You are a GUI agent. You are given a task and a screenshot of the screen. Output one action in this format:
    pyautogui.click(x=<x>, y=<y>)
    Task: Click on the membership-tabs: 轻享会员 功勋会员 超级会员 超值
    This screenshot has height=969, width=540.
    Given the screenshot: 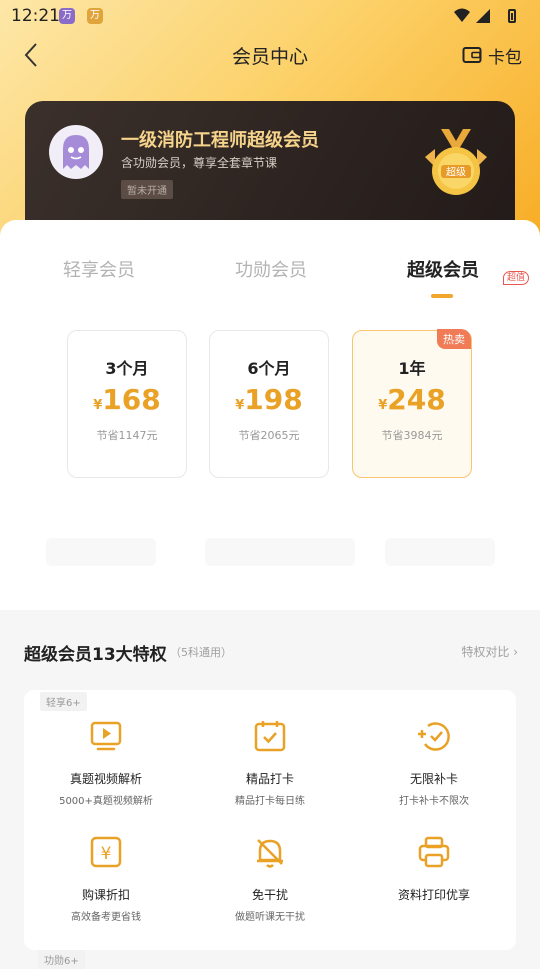 What is the action you would take?
    pyautogui.click(x=270, y=275)
    